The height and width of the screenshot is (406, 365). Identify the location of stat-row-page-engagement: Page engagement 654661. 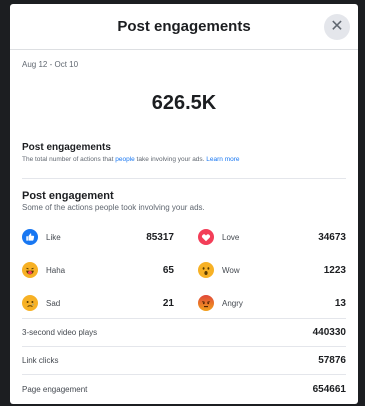
(184, 389).